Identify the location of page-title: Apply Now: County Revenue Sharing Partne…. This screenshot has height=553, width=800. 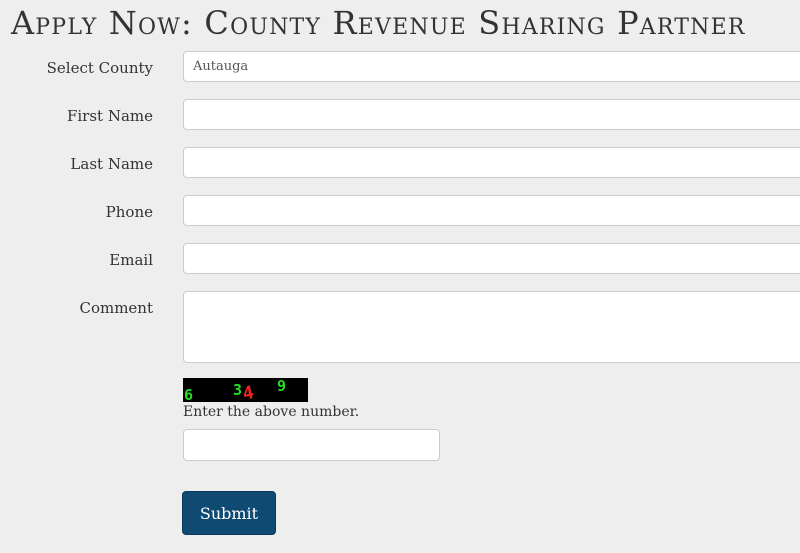
(378, 23).